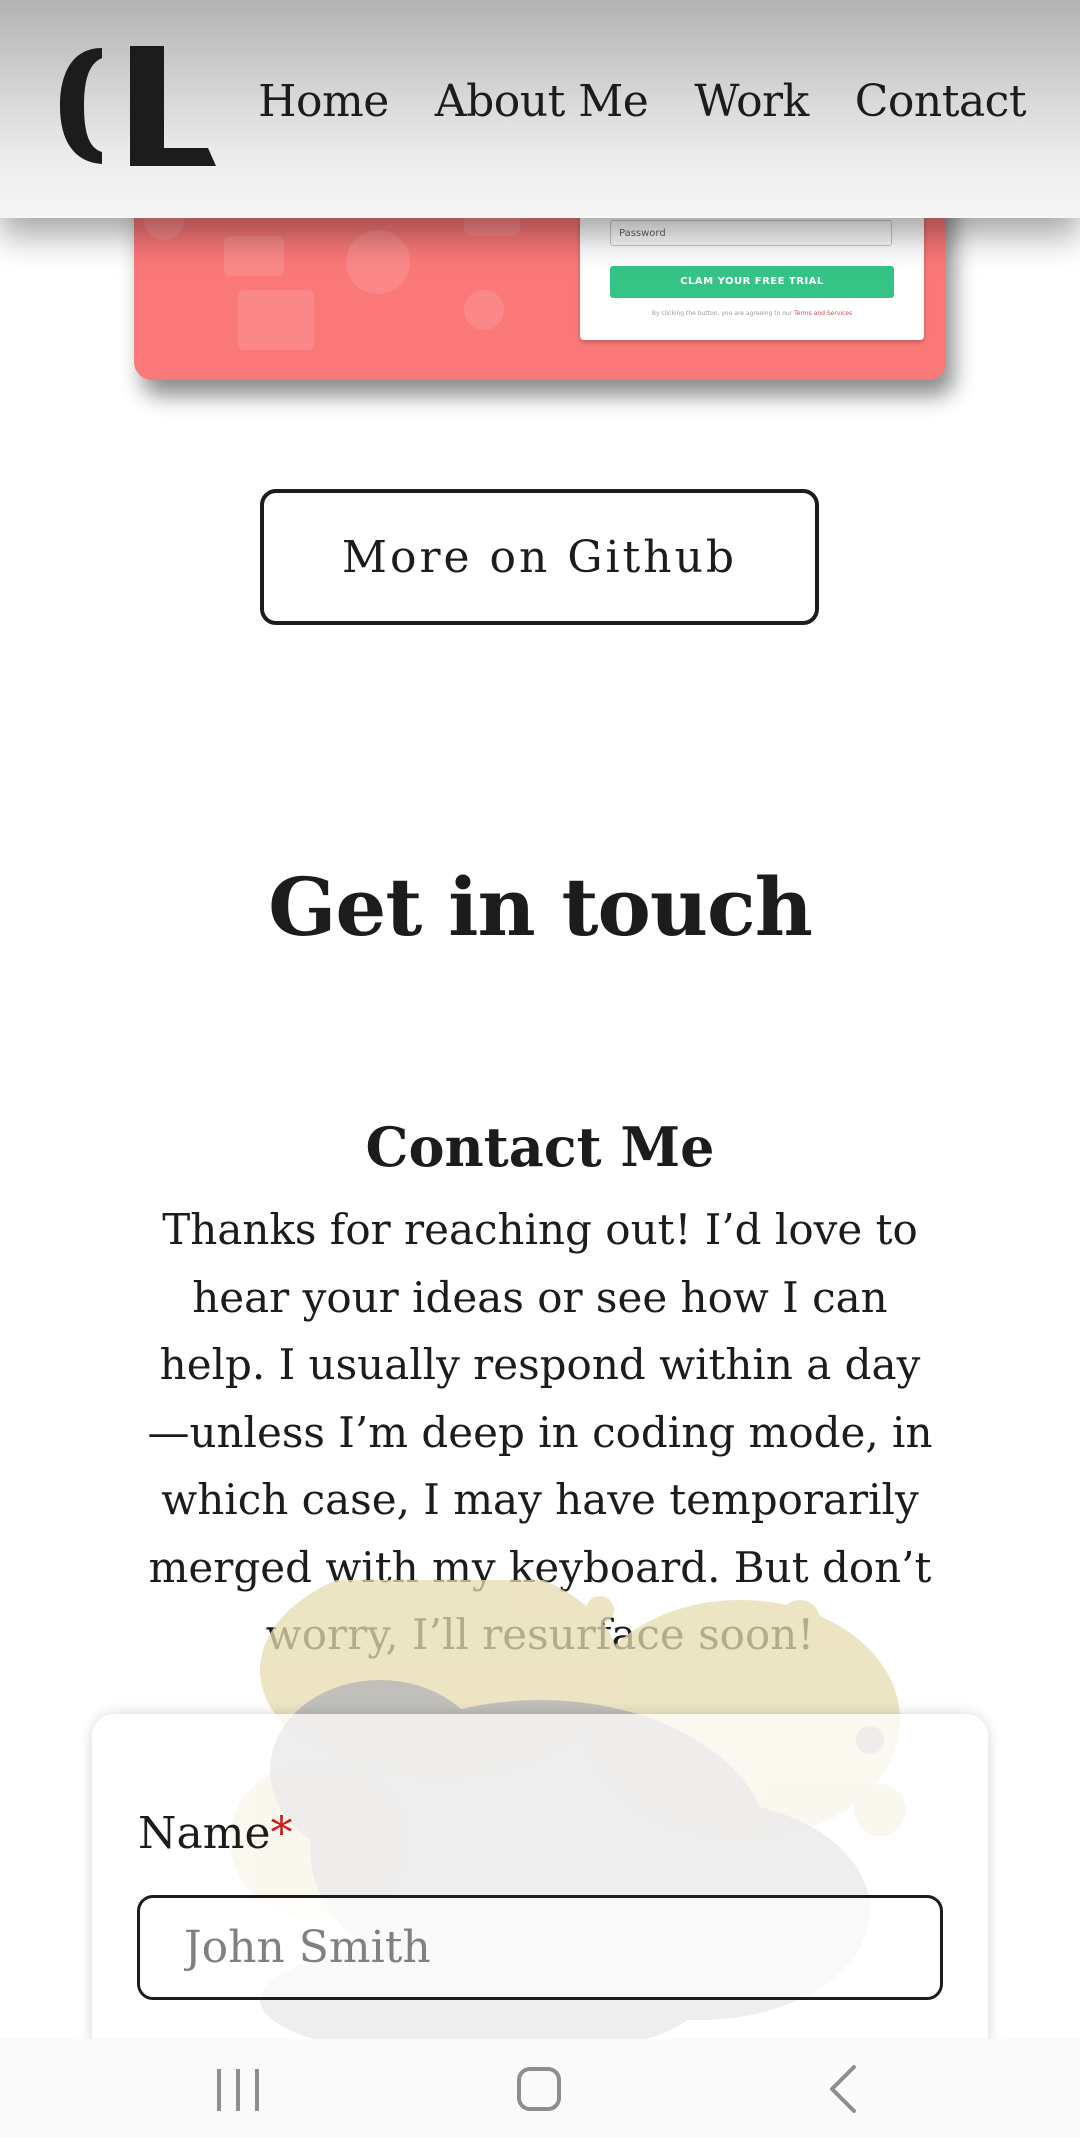 Image resolution: width=1080 pixels, height=2138 pixels. What do you see at coordinates (281, 1833) in the screenshot?
I see `required-mark: *` at bounding box center [281, 1833].